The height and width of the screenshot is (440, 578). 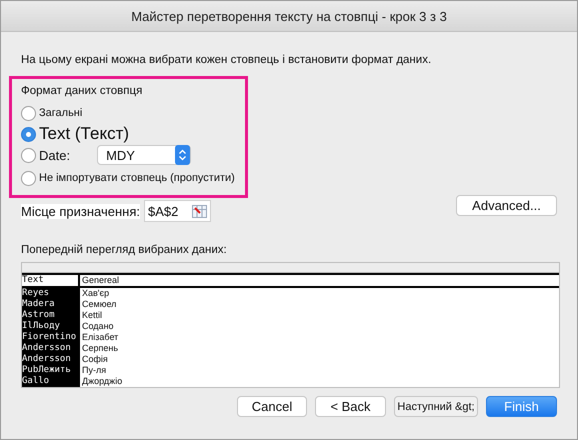 What do you see at coordinates (51, 293) in the screenshot?
I see `preview-cell: Reyes` at bounding box center [51, 293].